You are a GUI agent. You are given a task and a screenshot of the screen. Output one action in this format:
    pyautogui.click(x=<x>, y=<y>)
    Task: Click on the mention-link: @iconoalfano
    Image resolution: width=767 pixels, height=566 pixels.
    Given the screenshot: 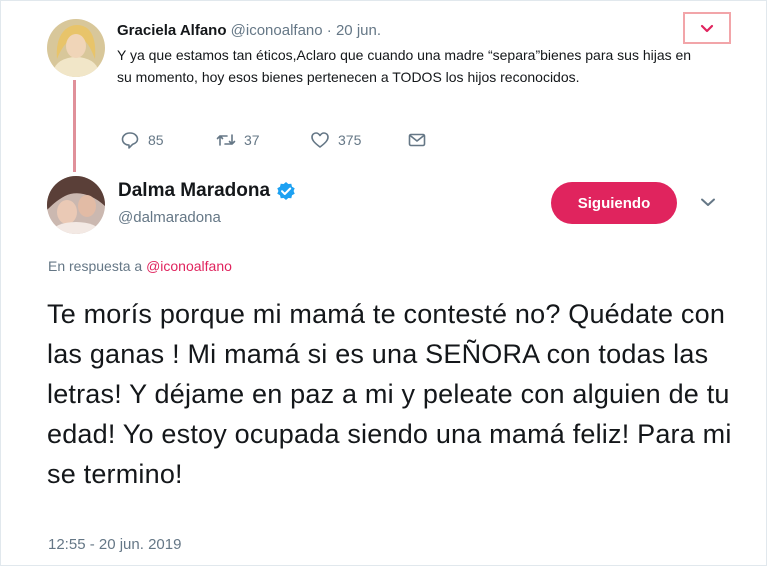 What is the action you would take?
    pyautogui.click(x=189, y=266)
    